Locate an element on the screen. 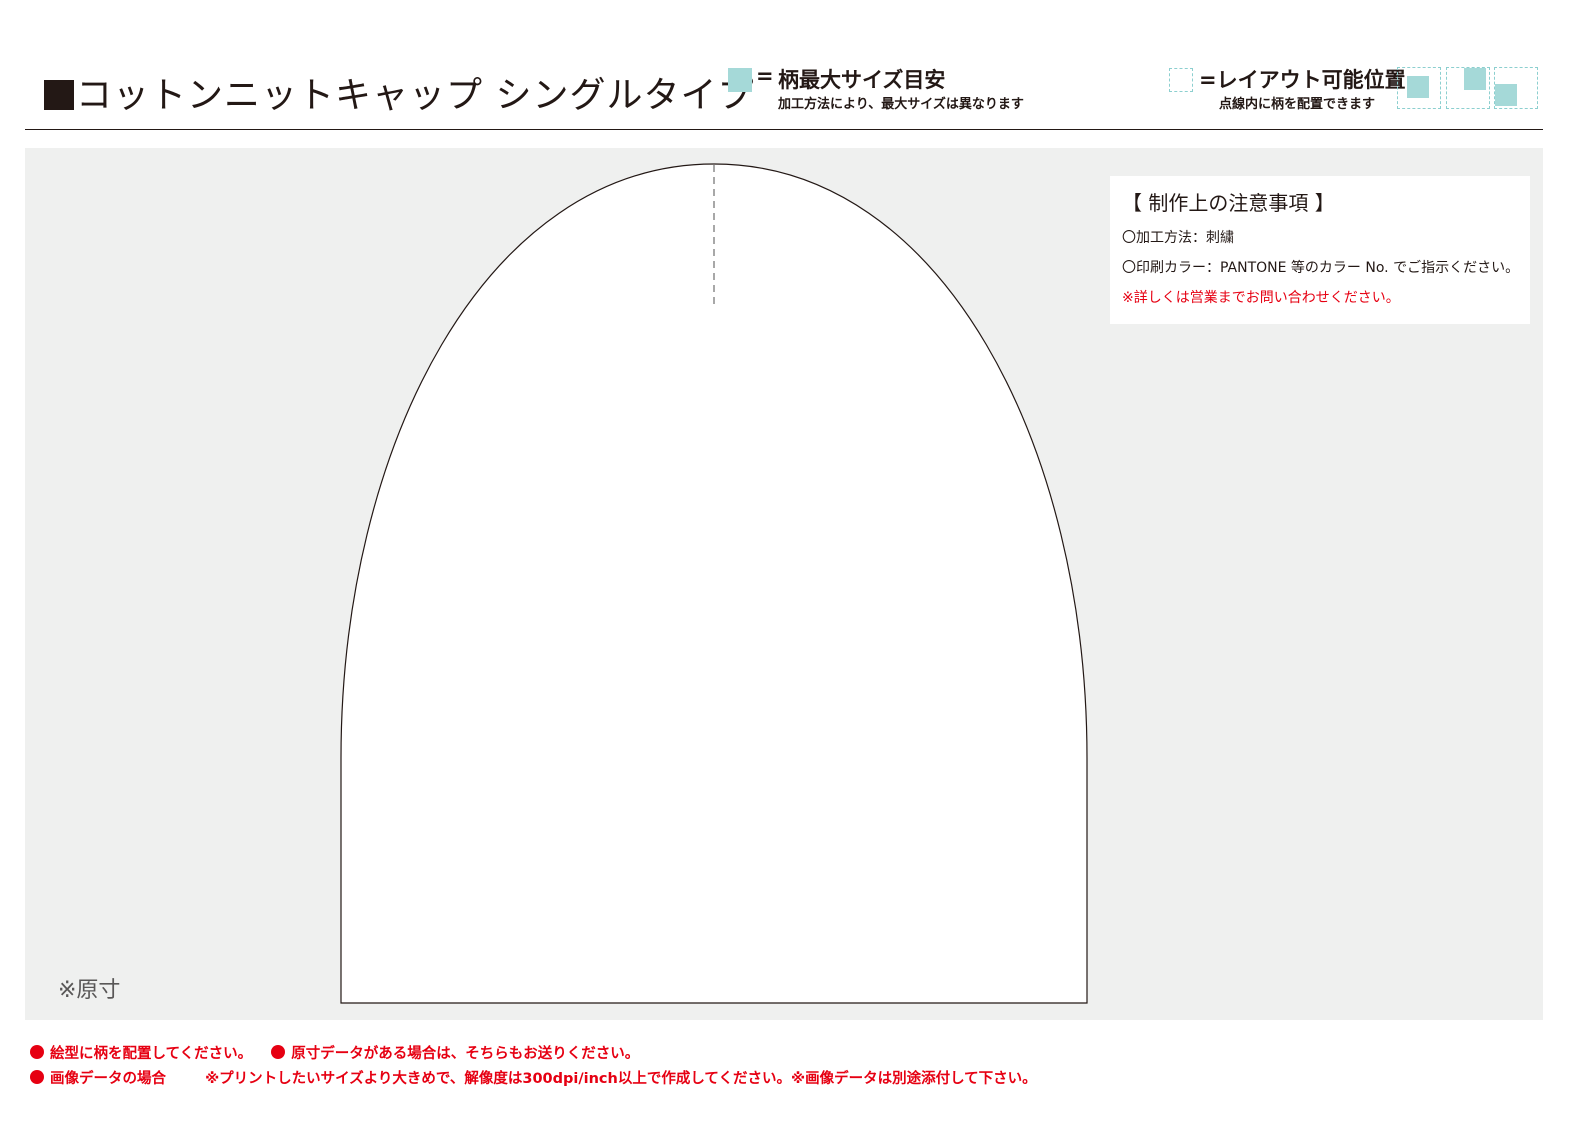  title-square-icon is located at coordinates (59, 95).